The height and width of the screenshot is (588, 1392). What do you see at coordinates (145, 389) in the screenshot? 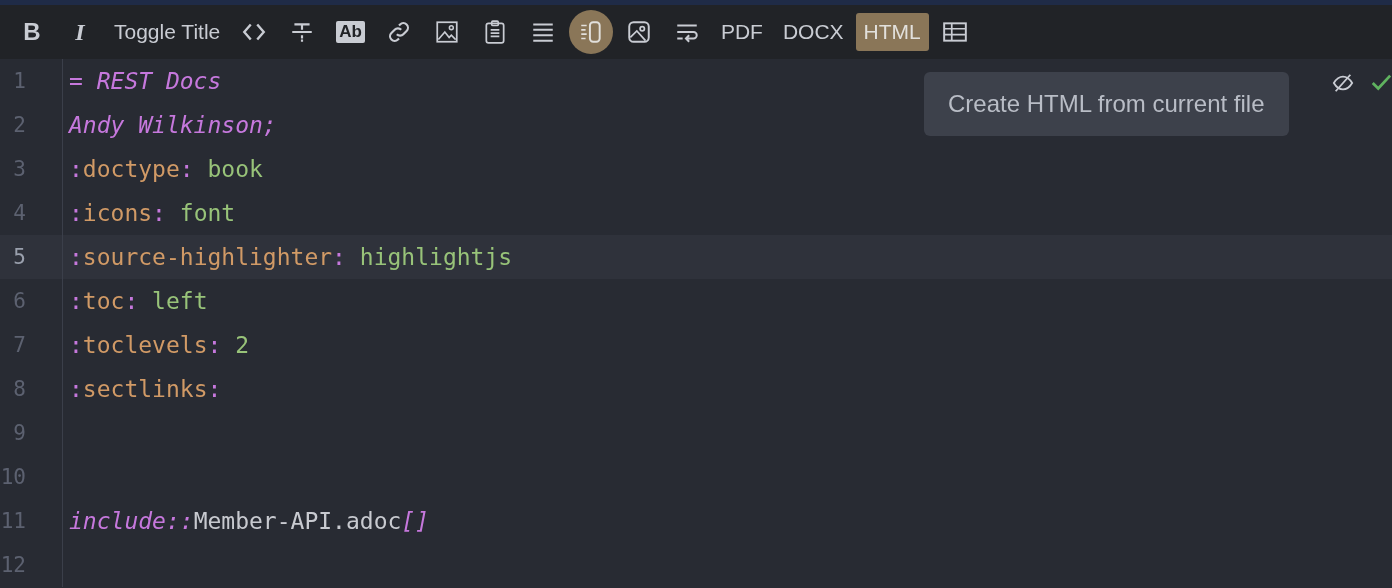
I see `code-line: :sectlinks:` at bounding box center [145, 389].